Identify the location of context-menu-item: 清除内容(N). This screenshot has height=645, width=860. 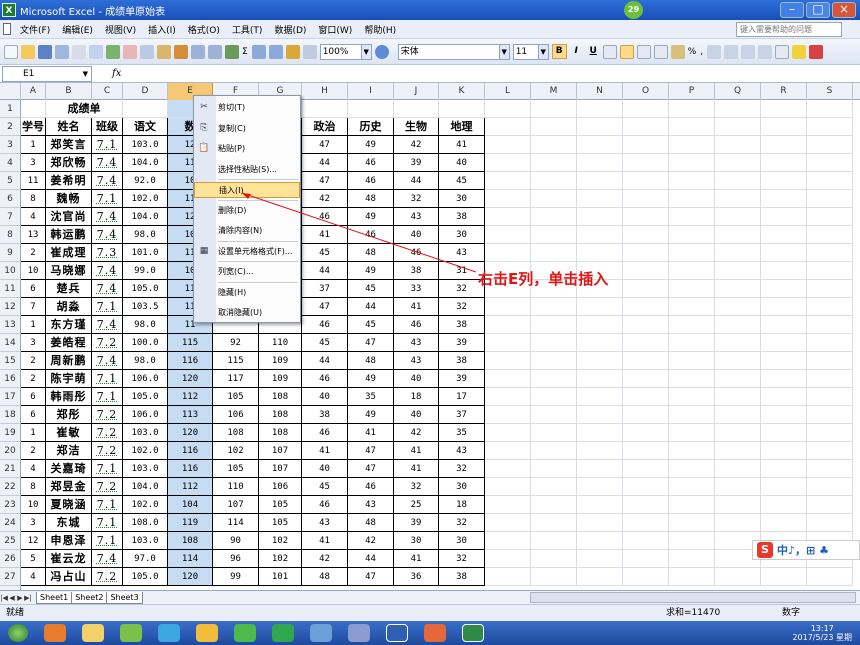
(247, 231).